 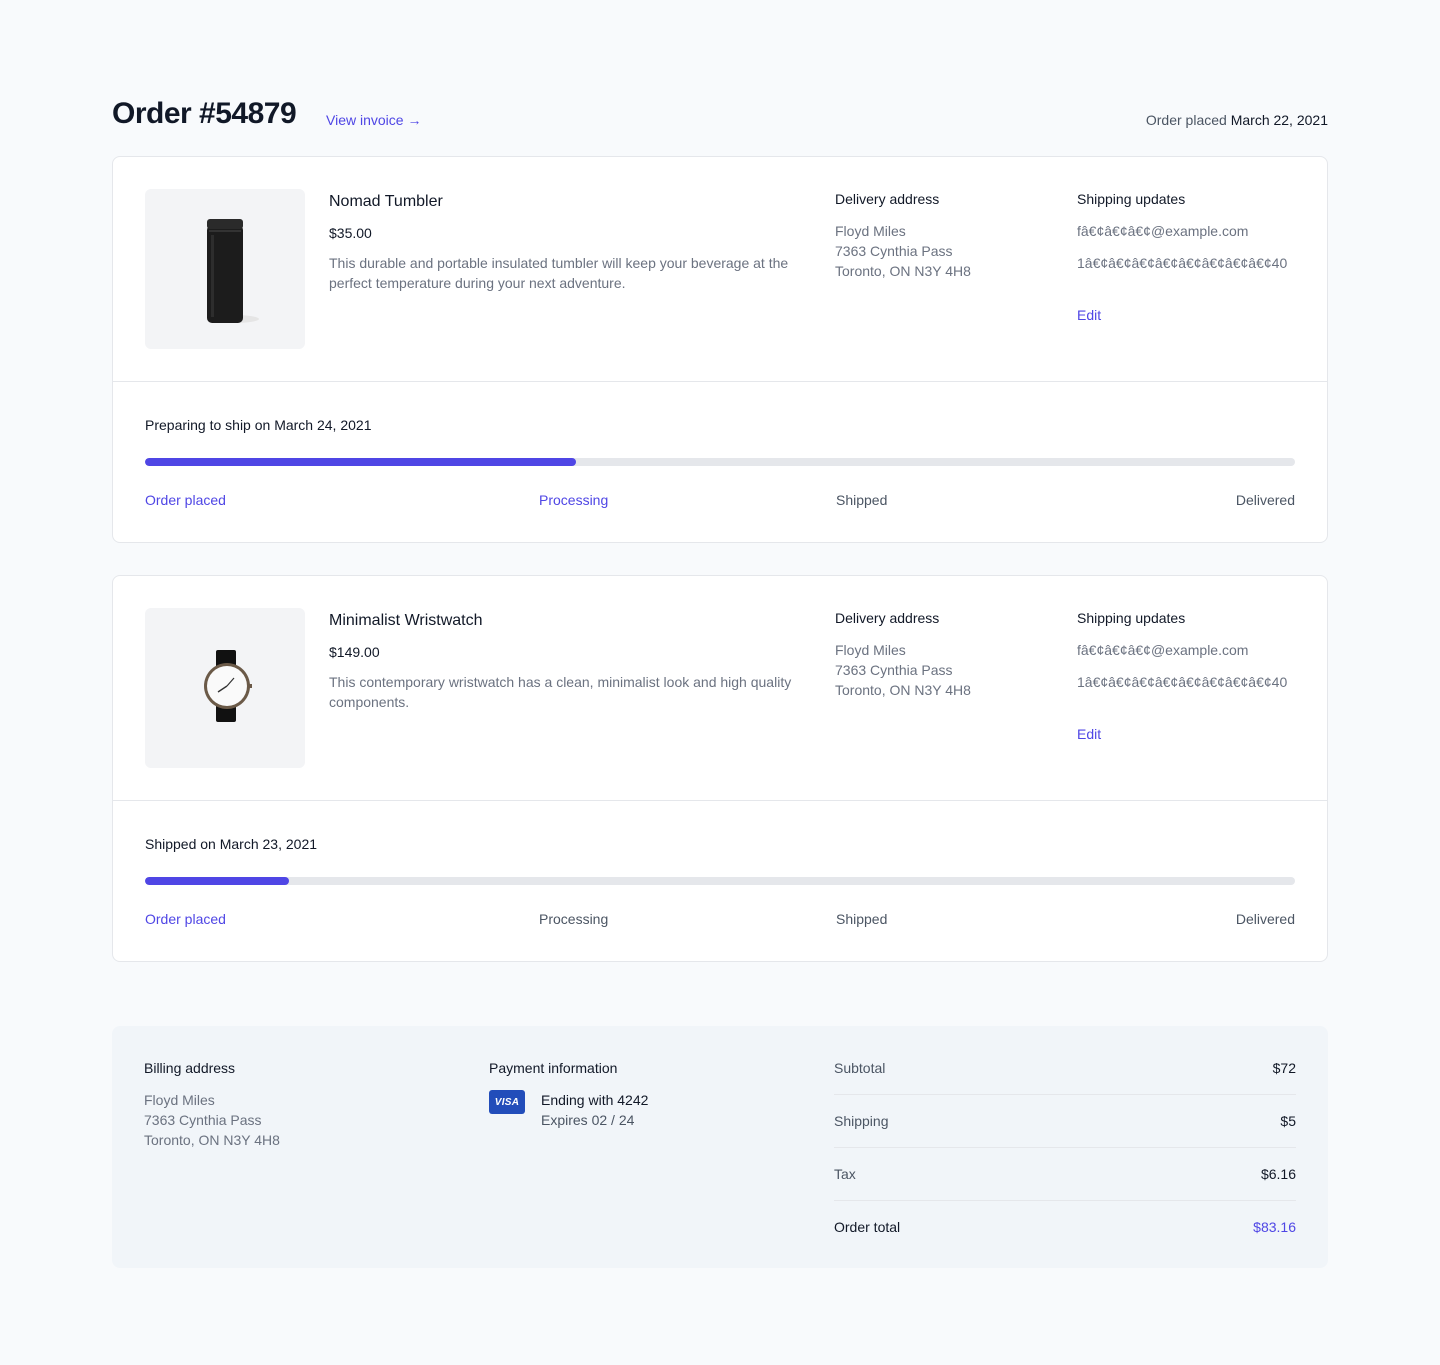 I want to click on product-price: $35.00, so click(x=350, y=233).